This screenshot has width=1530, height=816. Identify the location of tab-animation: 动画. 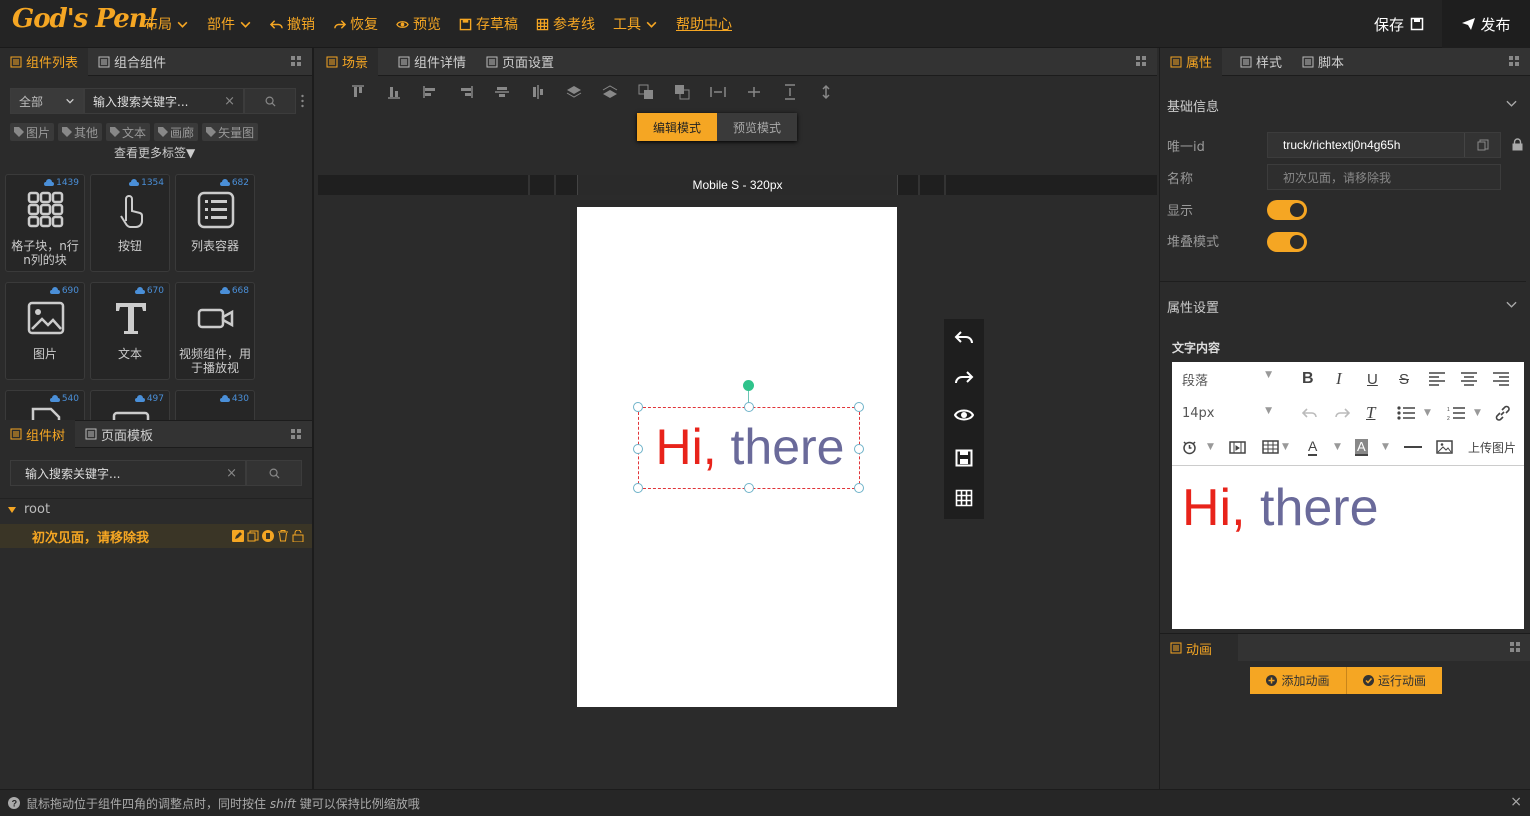
(1199, 648).